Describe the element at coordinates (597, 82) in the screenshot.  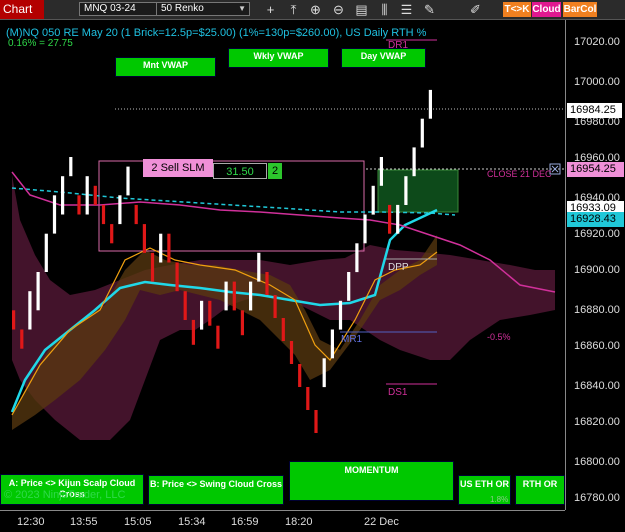
I see `price-tick: 17000.00` at that location.